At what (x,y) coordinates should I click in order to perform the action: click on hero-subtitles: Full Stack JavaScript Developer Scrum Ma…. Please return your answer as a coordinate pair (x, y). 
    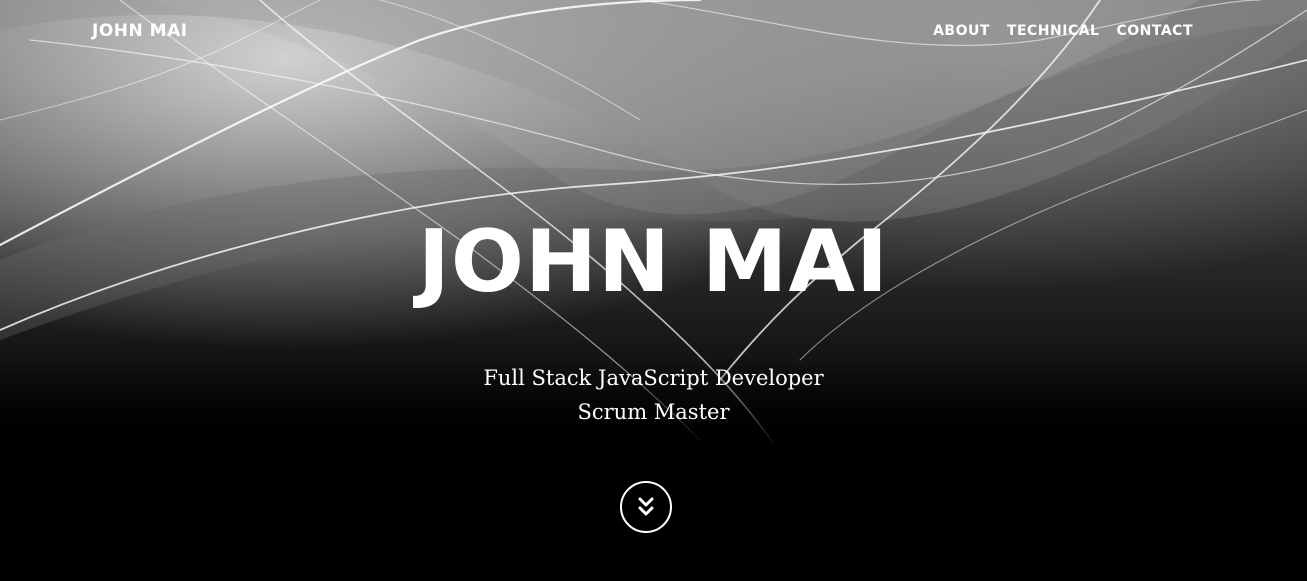
    Looking at the image, I should click on (653, 395).